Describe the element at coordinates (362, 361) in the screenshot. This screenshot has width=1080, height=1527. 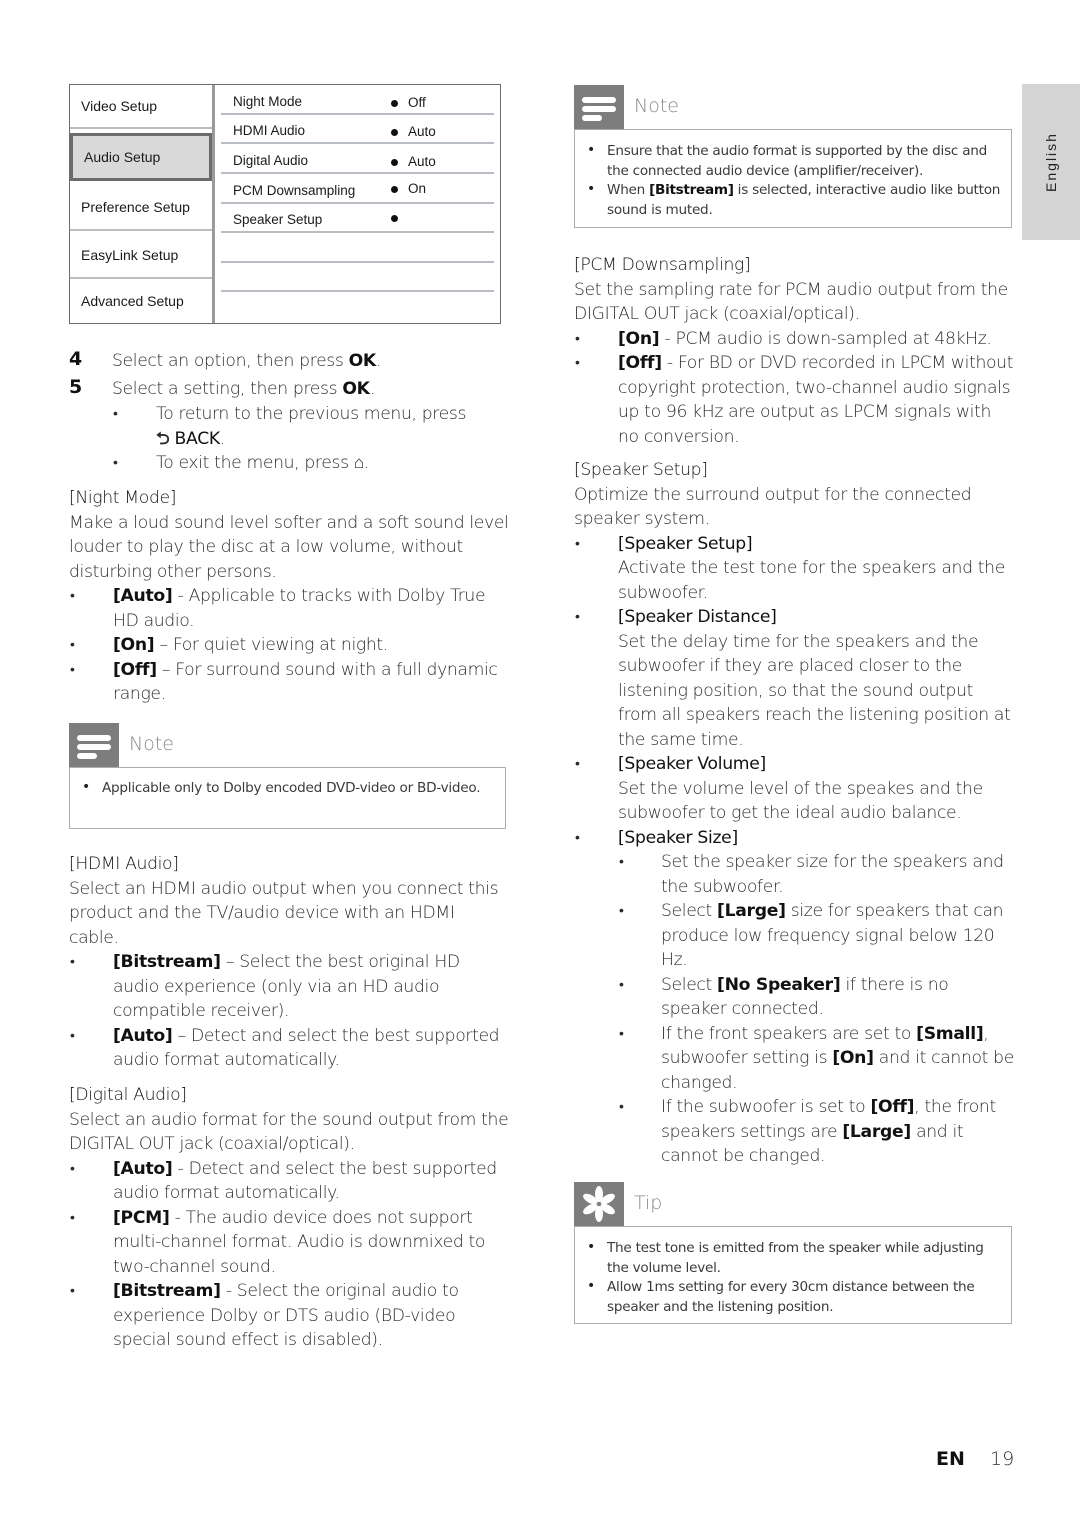
I see `ok-key-label: OK` at that location.